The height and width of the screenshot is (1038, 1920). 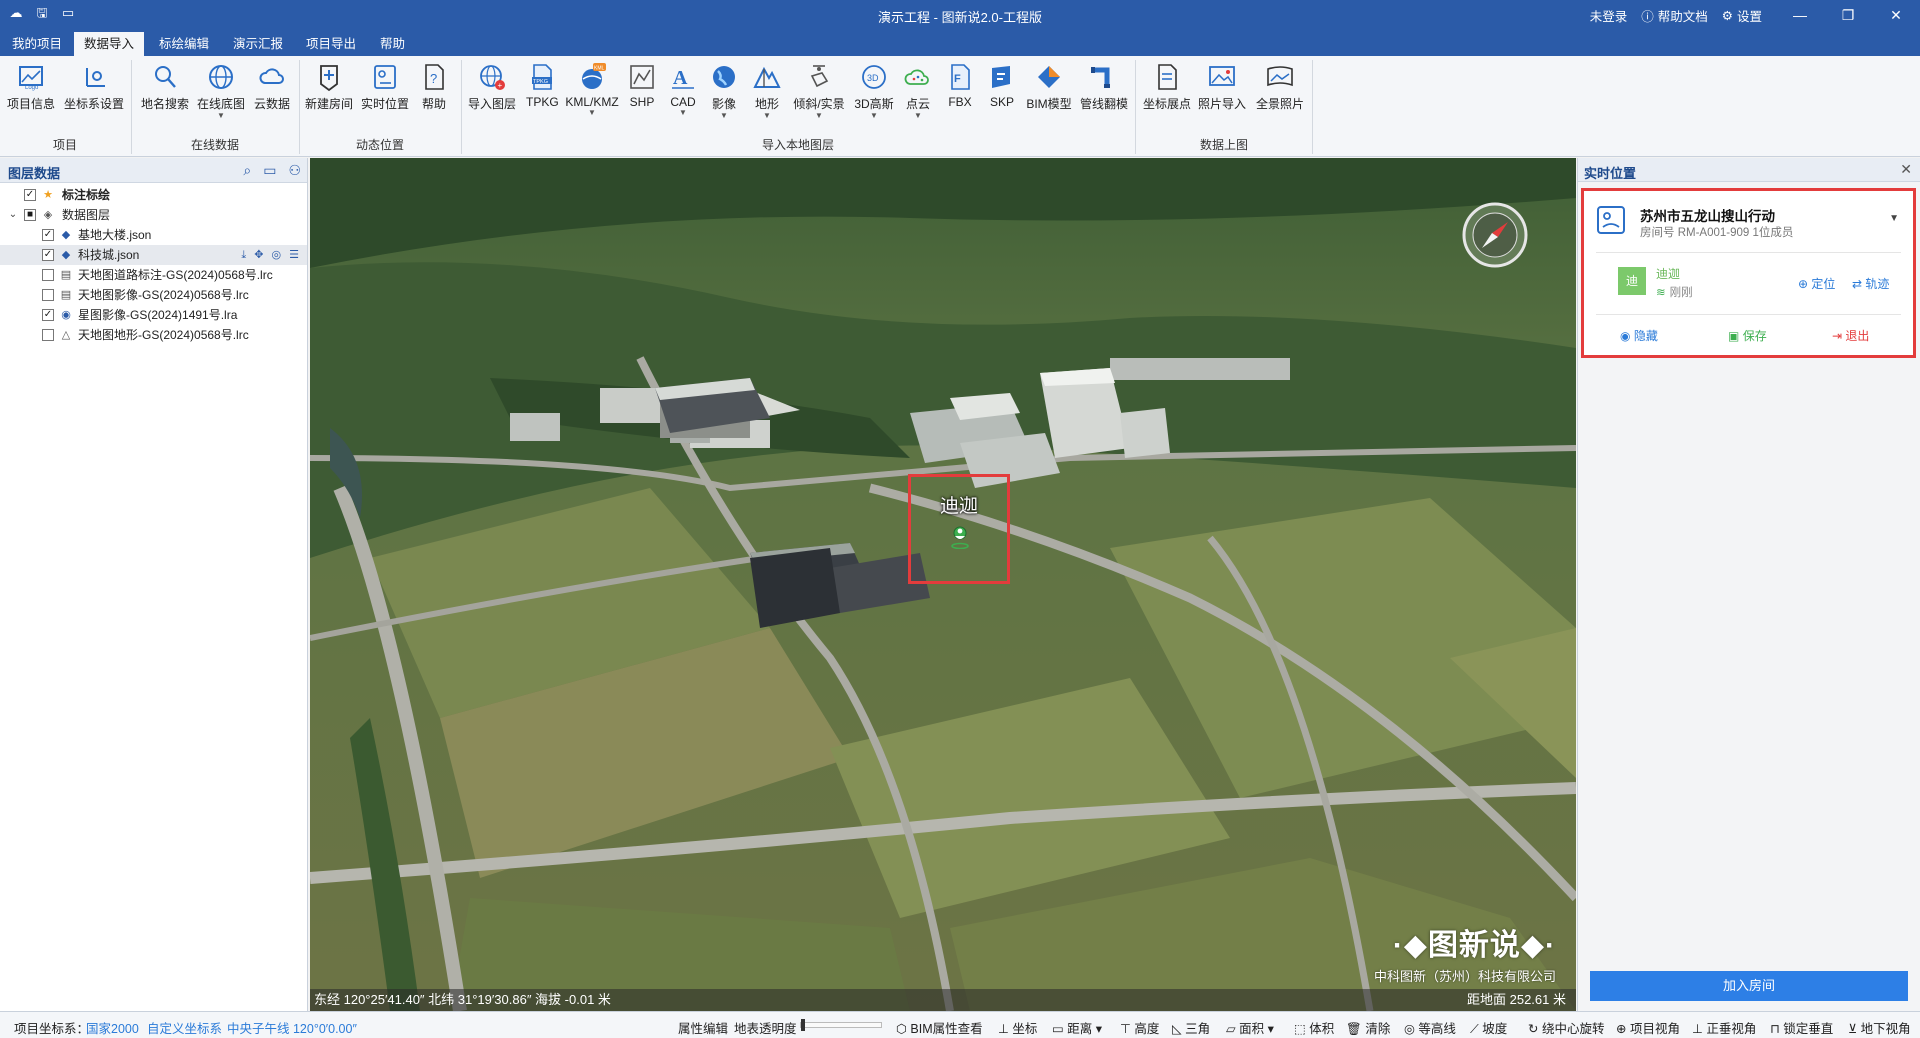 What do you see at coordinates (112, 1027) in the screenshot?
I see `crs-value-link: 国家2000` at bounding box center [112, 1027].